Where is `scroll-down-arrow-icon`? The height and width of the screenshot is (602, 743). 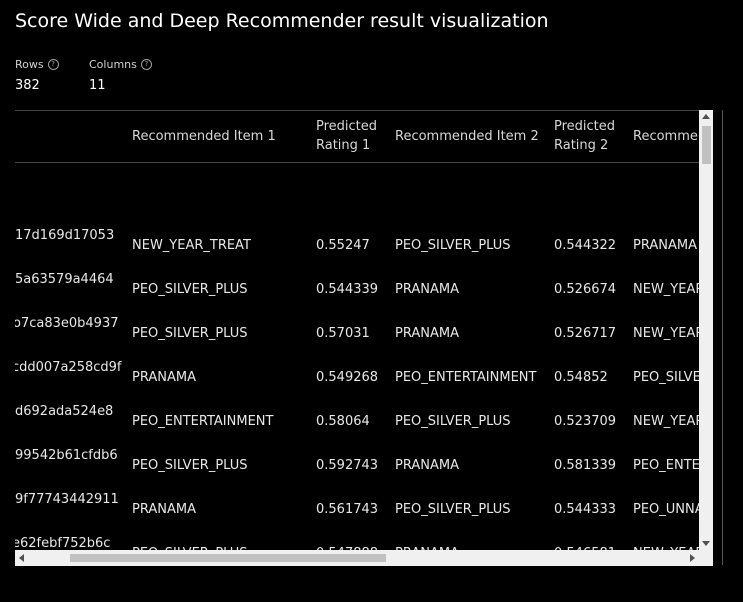 scroll-down-arrow-icon is located at coordinates (706, 543).